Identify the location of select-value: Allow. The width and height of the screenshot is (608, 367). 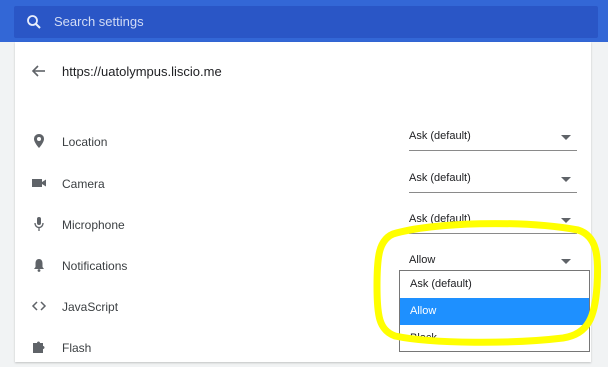
(422, 260).